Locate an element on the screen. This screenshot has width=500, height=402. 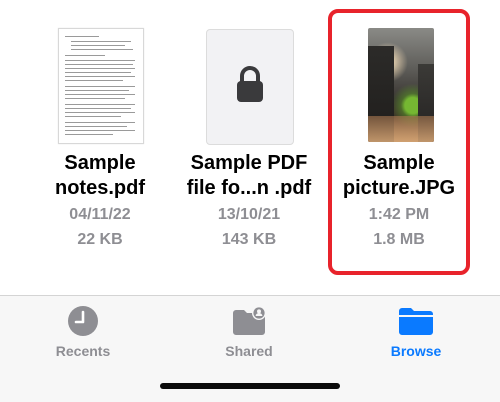
shared-folder-icon is located at coordinates (249, 320).